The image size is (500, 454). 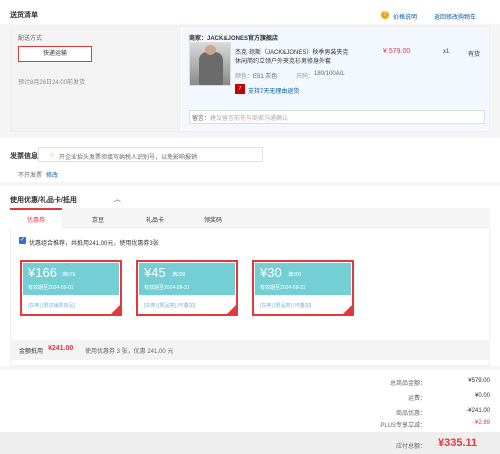 I want to click on help-icon: ?, so click(x=385, y=15).